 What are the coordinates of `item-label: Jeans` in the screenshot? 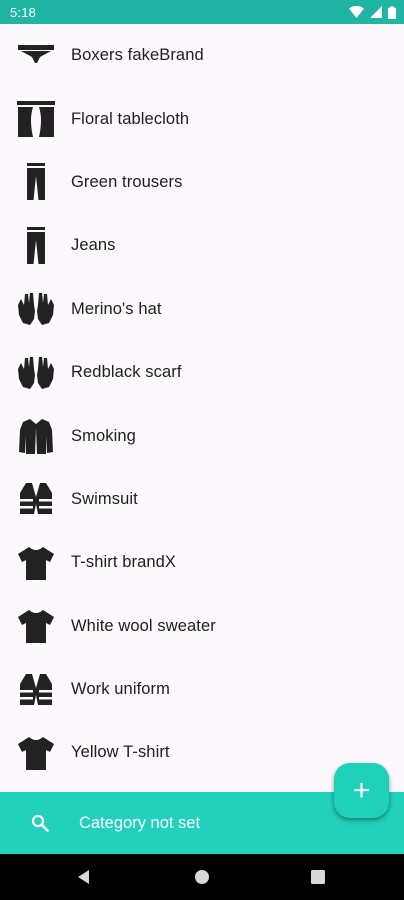 It's located at (93, 245).